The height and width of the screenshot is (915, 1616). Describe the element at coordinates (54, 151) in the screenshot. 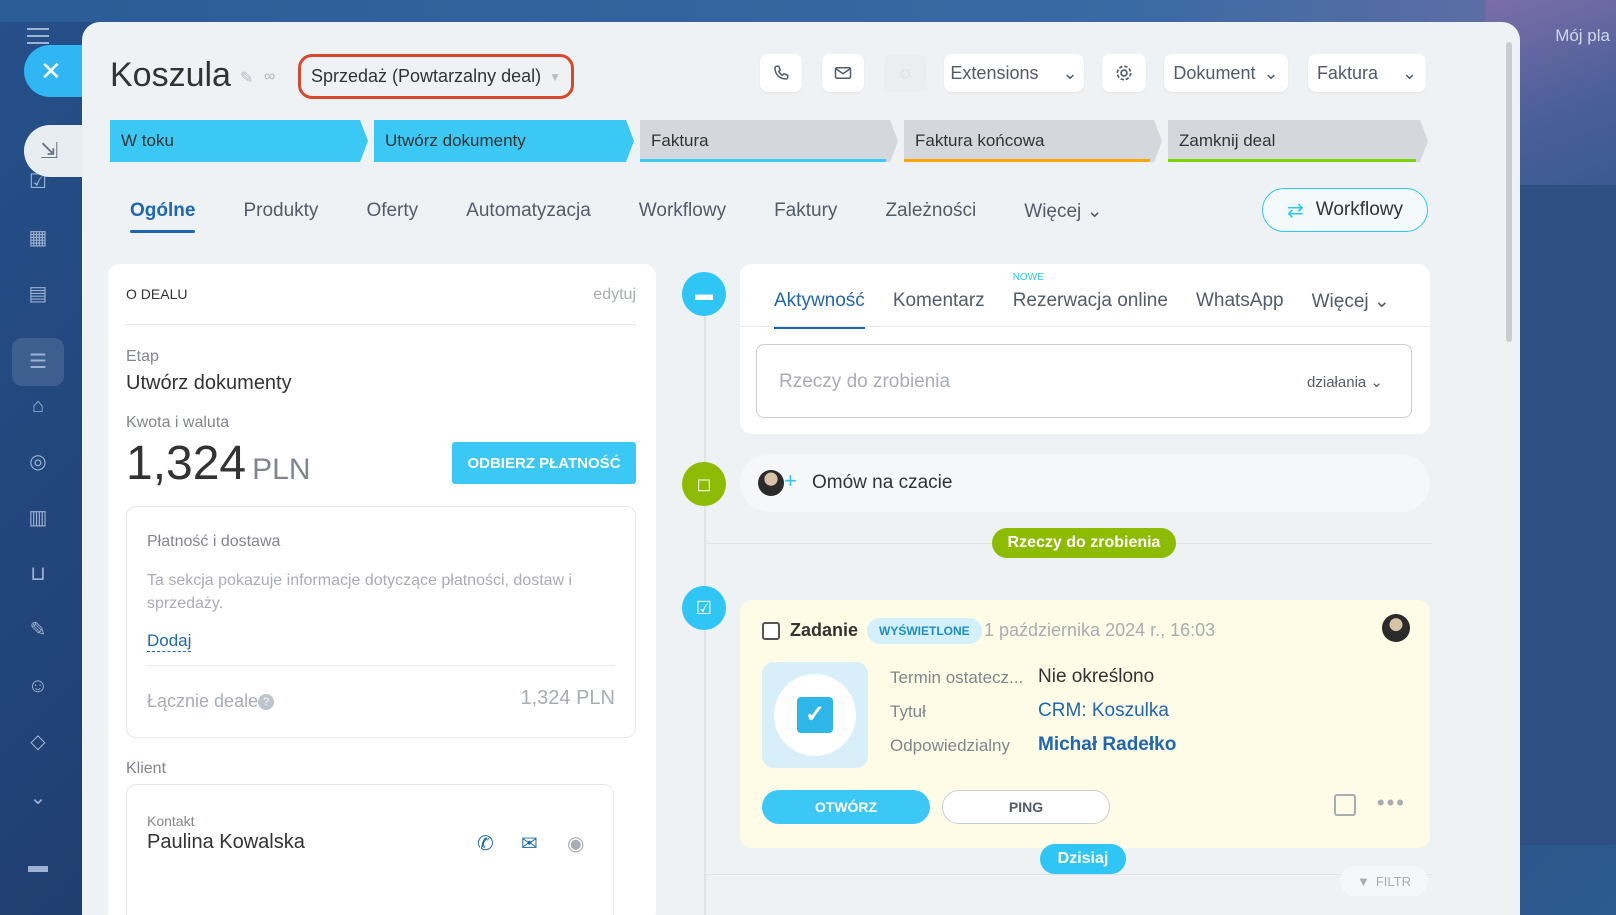

I see `minimize-slider-button: ⇲` at that location.